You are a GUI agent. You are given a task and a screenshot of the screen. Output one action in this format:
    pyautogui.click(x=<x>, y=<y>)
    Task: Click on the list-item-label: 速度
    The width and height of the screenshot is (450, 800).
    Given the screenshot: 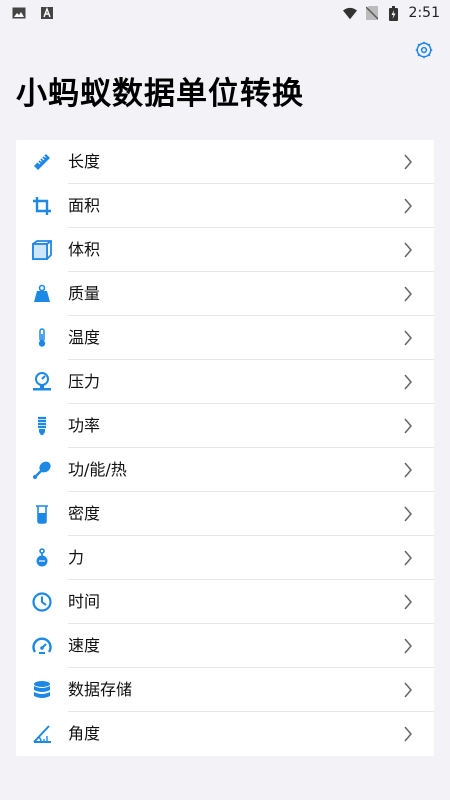 What is the action you would take?
    pyautogui.click(x=251, y=646)
    